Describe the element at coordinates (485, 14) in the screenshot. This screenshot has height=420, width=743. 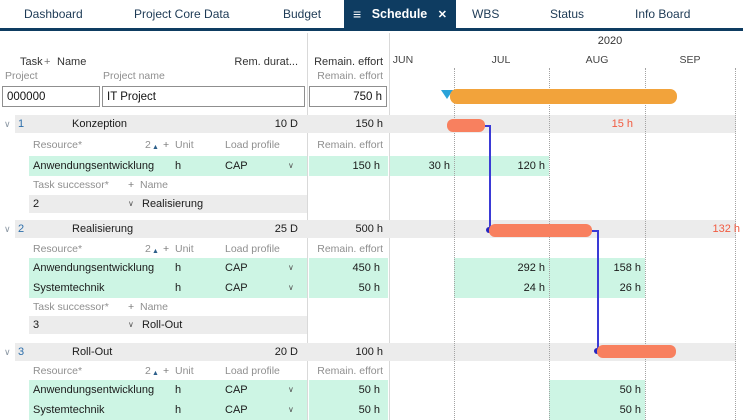
I see `tab-wbs: WBS` at that location.